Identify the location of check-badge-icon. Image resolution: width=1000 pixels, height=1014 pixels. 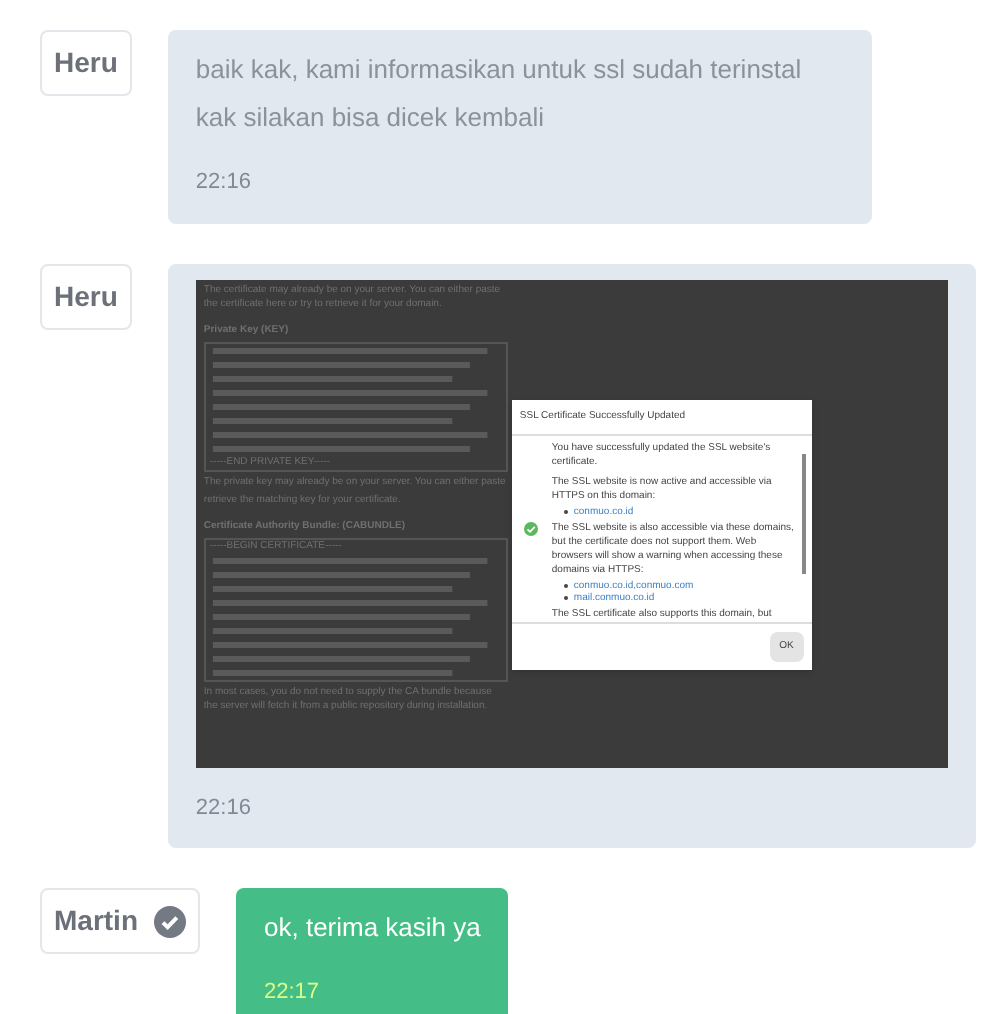
(170, 921).